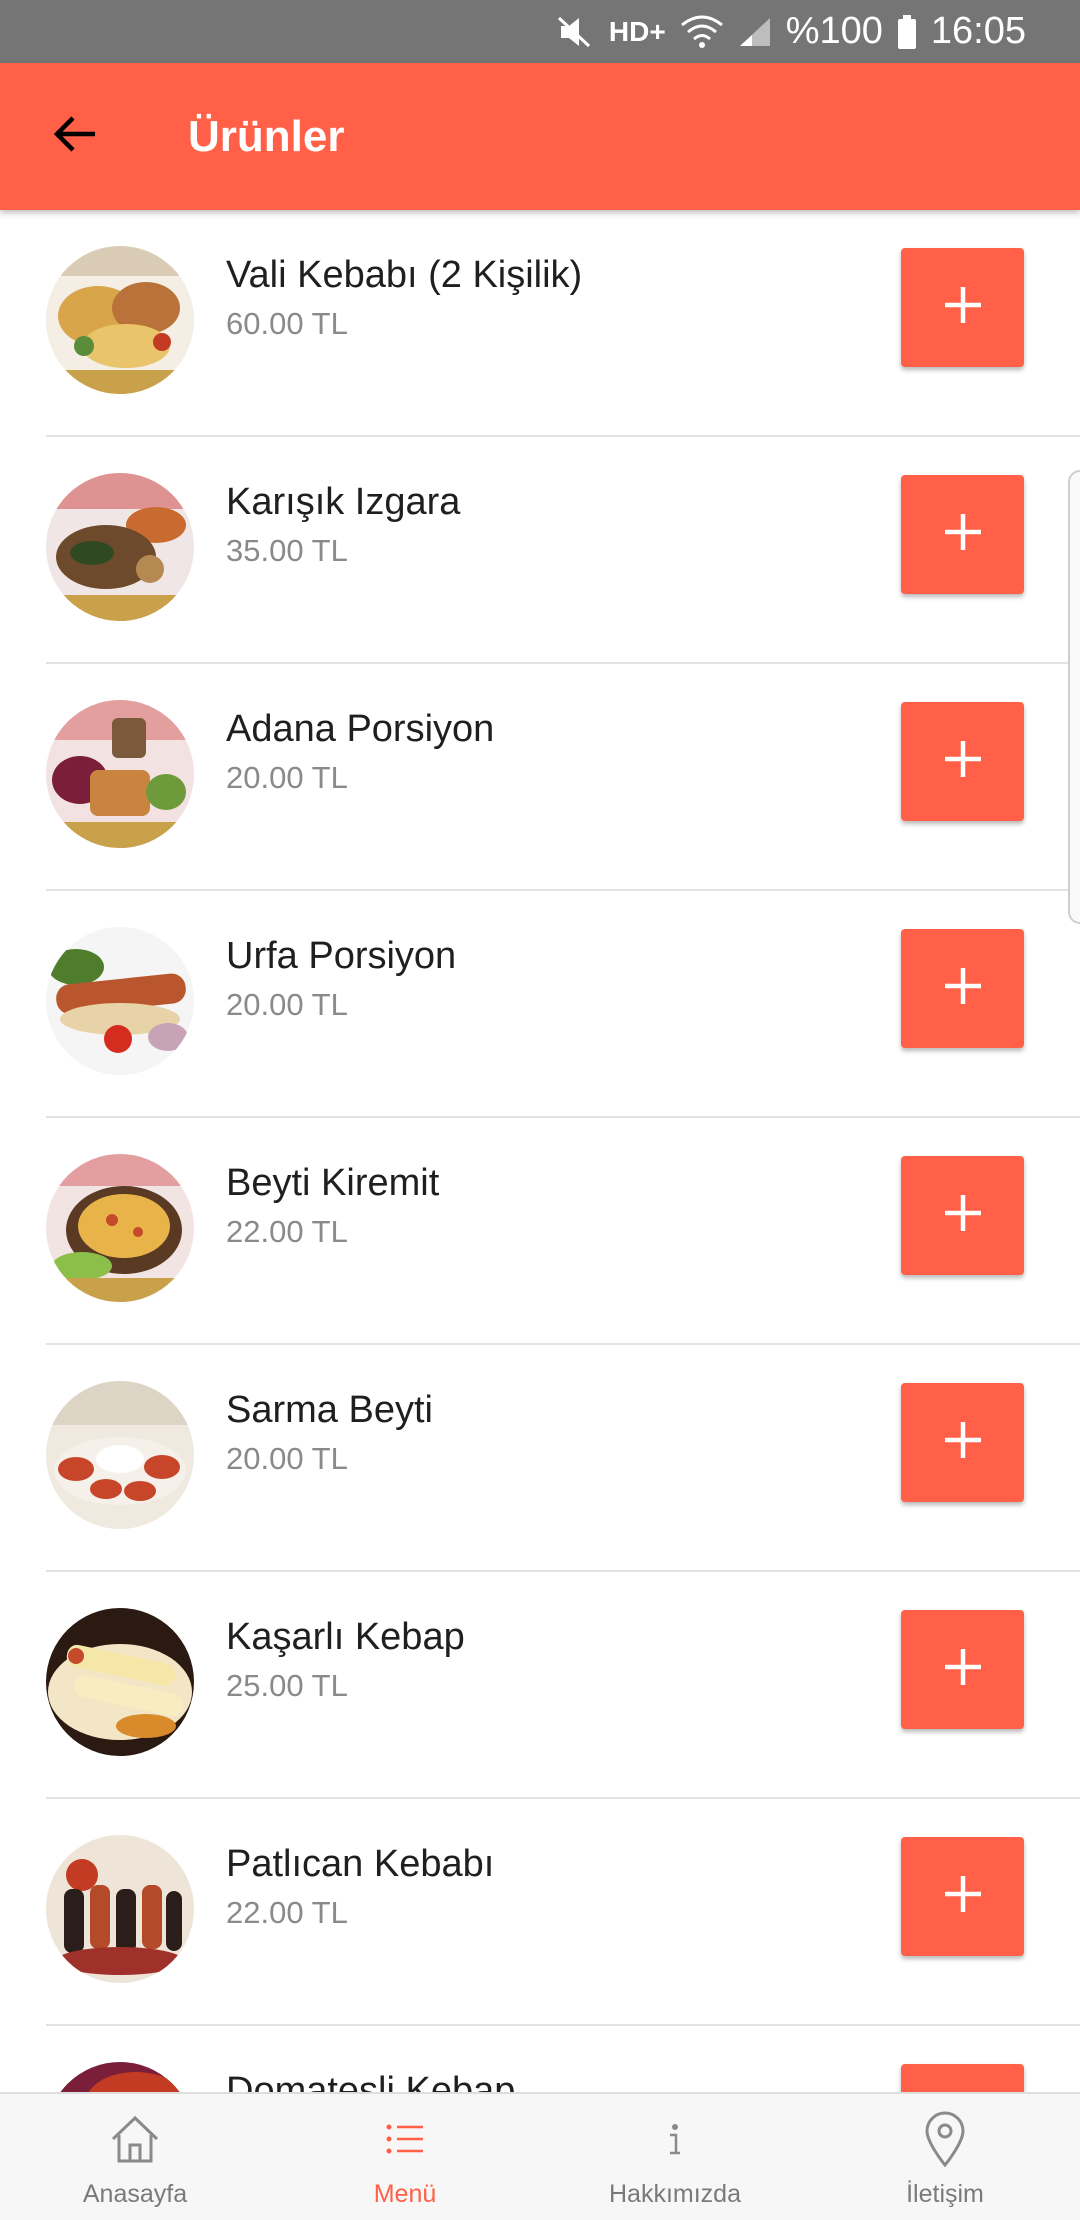  Describe the element at coordinates (755, 32) in the screenshot. I see `signal-icon` at that location.